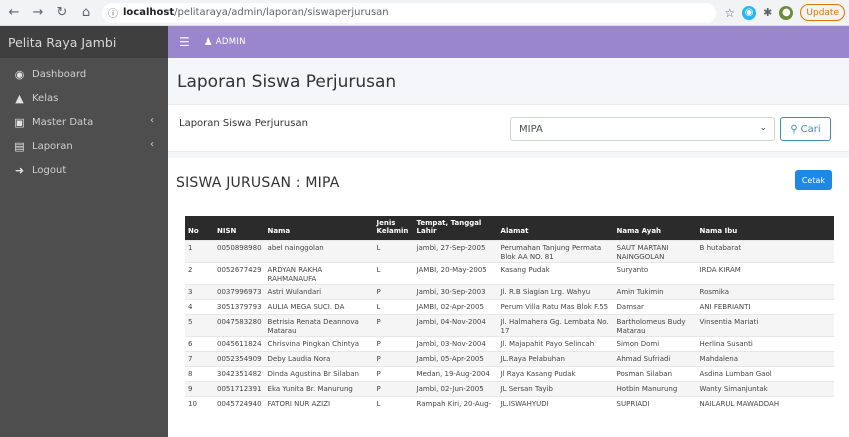 Image resolution: width=849 pixels, height=437 pixels. Describe the element at coordinates (199, 272) in the screenshot. I see `cell-no: 2` at that location.